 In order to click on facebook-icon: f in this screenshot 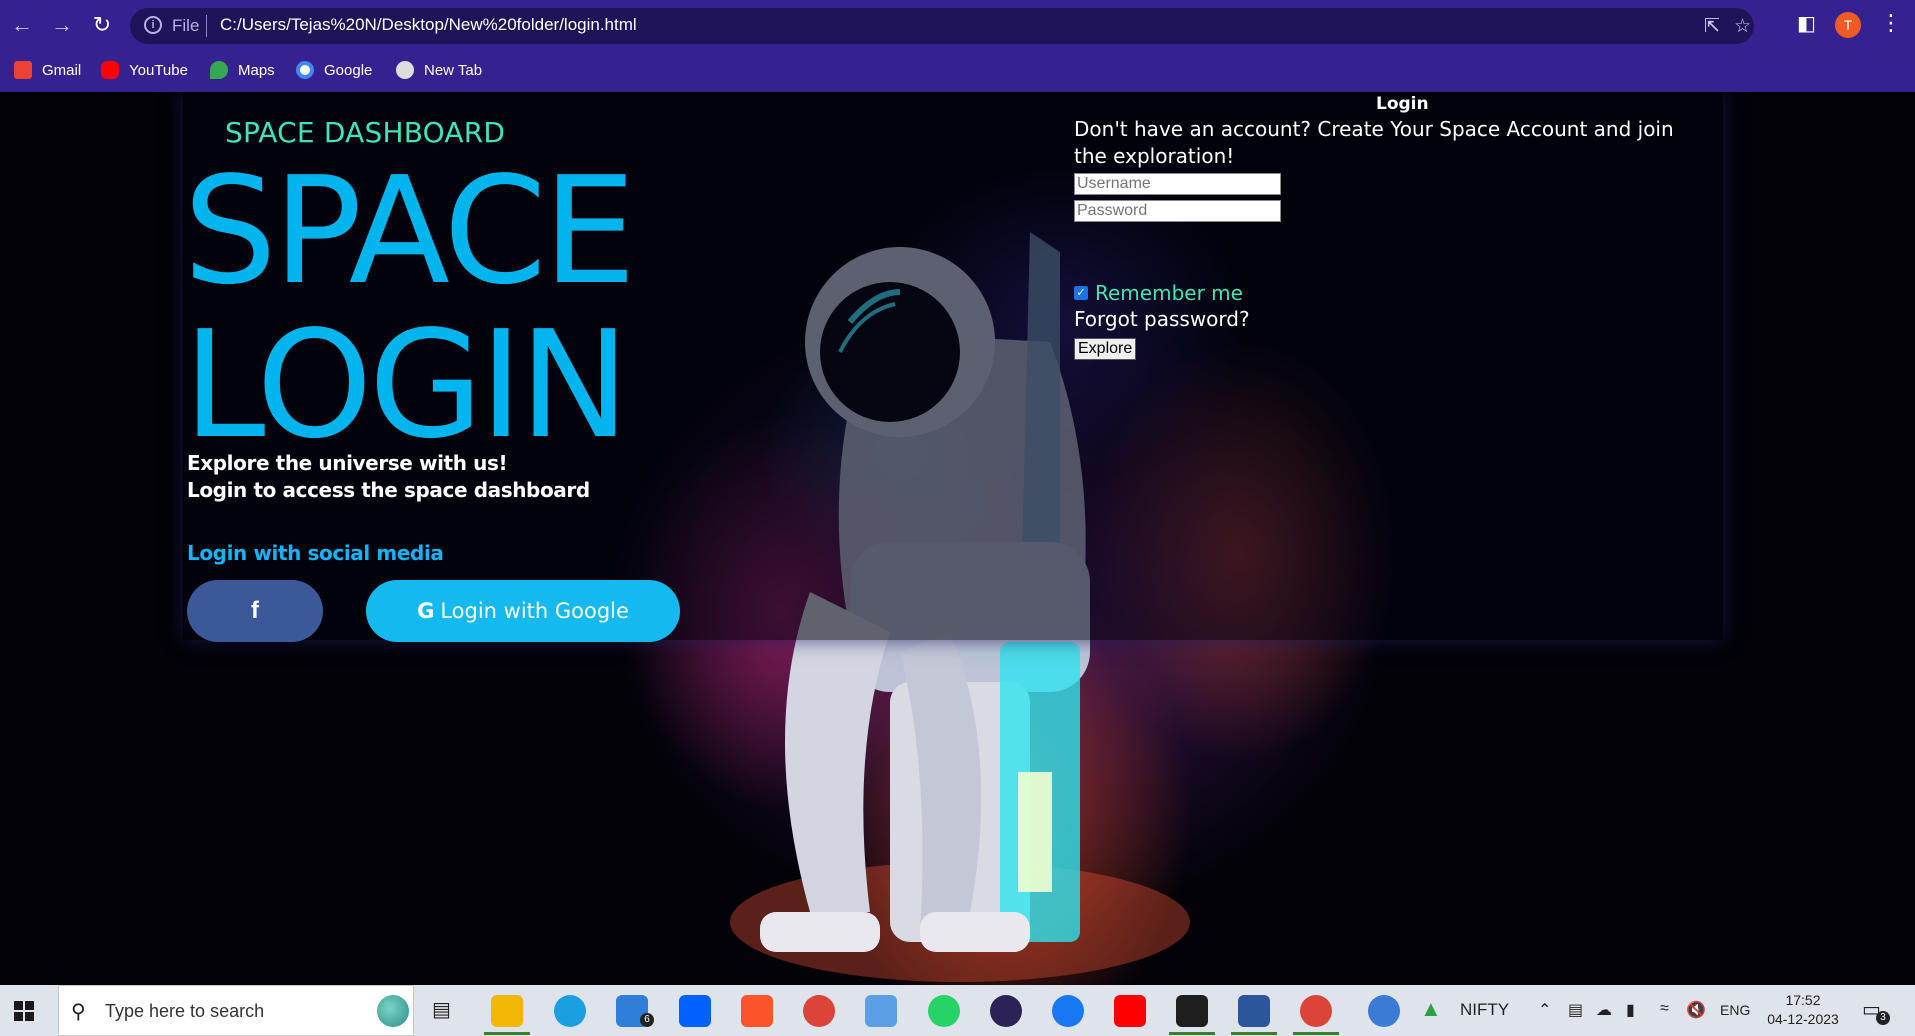, I will do `click(255, 610)`.